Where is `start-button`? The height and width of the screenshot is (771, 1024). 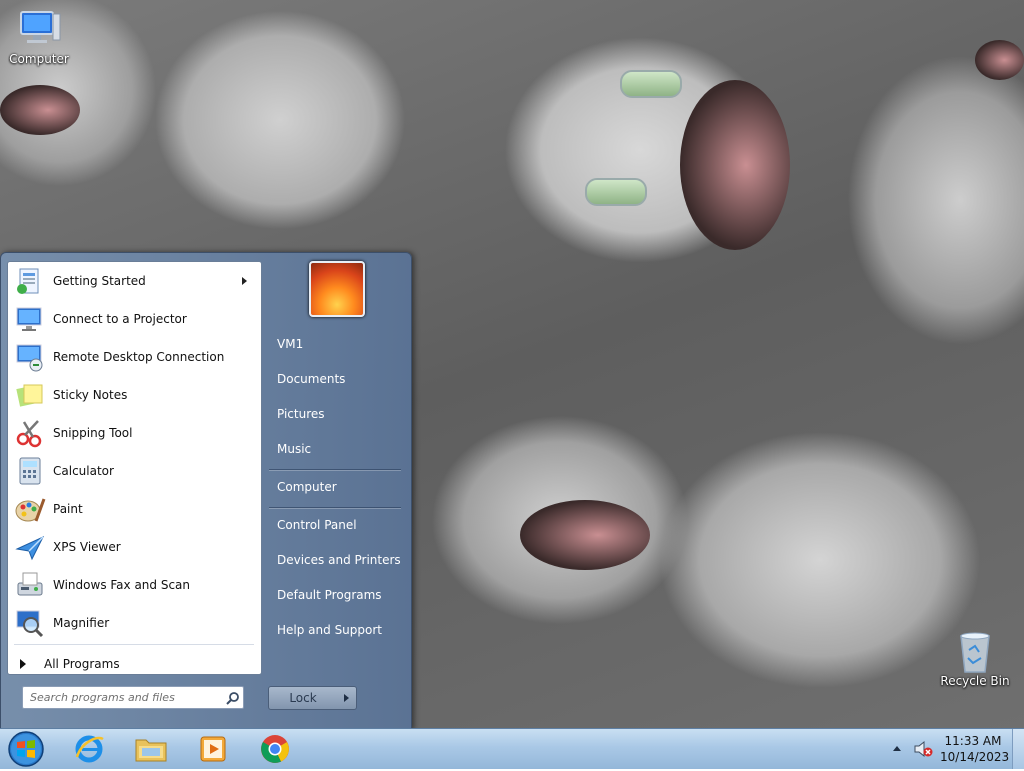 start-button is located at coordinates (26, 749).